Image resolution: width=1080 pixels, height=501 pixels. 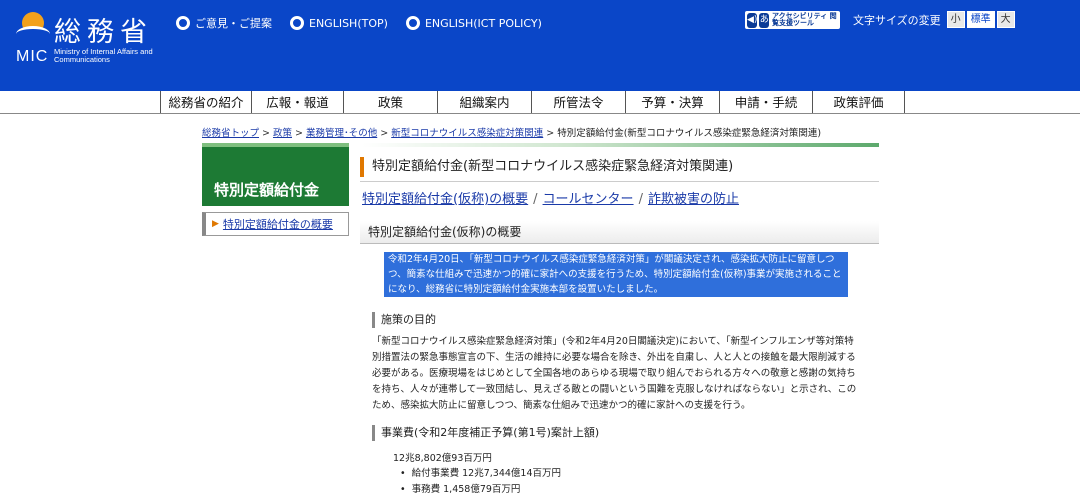 I want to click on top-link-english-top: ENGLISH(TOP), so click(x=339, y=23).